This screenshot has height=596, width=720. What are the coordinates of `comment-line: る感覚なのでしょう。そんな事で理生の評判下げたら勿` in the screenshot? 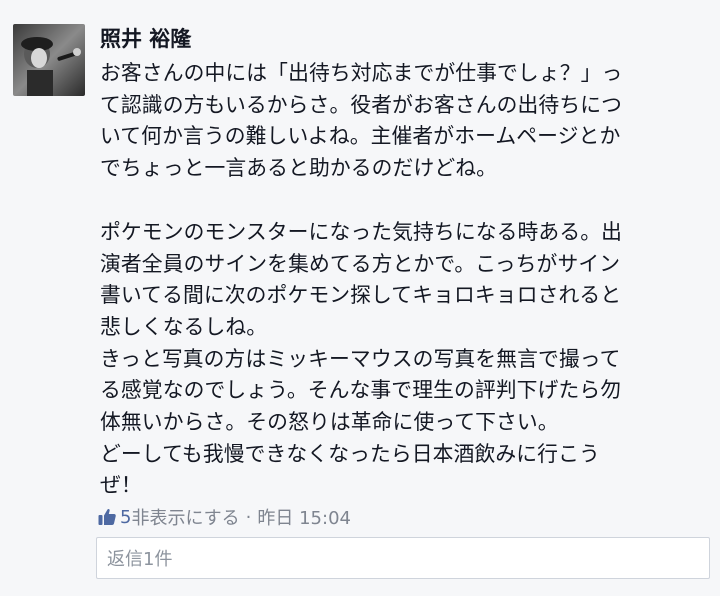 It's located at (361, 390).